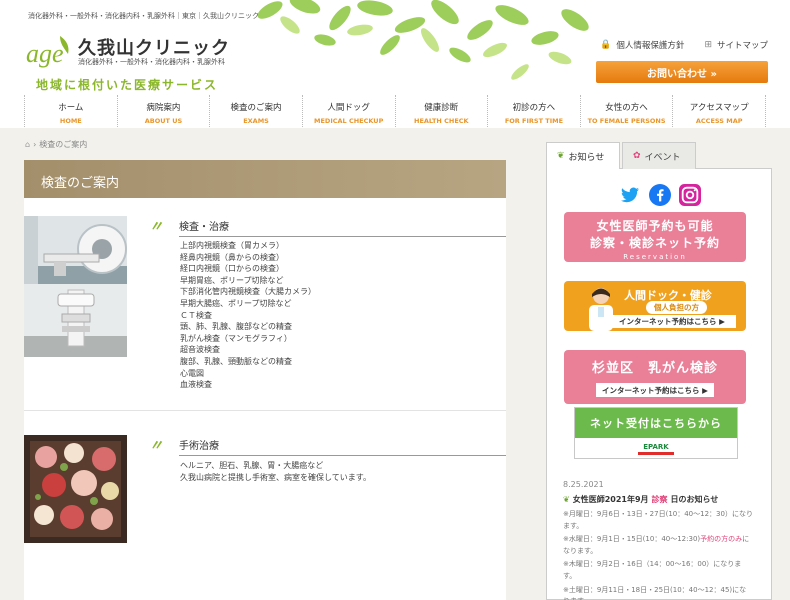 The height and width of the screenshot is (600, 790). What do you see at coordinates (441, 108) in the screenshot?
I see `nav-label: 健康診断` at bounding box center [441, 108].